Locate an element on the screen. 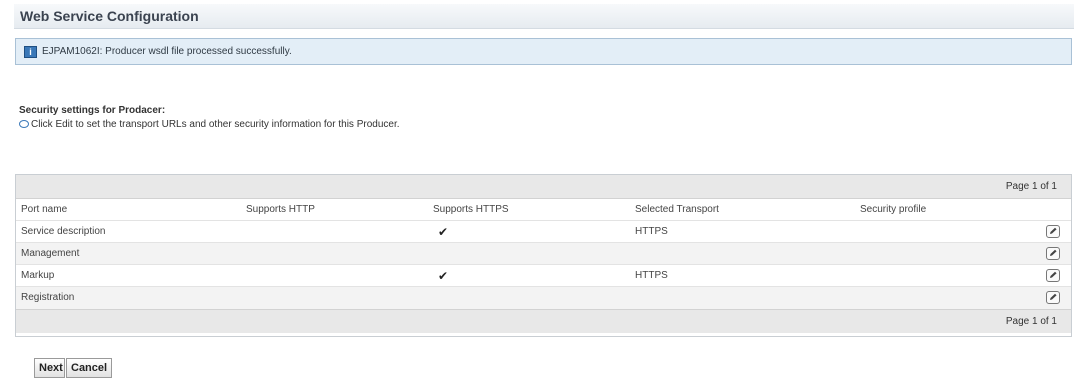 The height and width of the screenshot is (387, 1083). pager-top: Page 1 of 1 is located at coordinates (543, 187).